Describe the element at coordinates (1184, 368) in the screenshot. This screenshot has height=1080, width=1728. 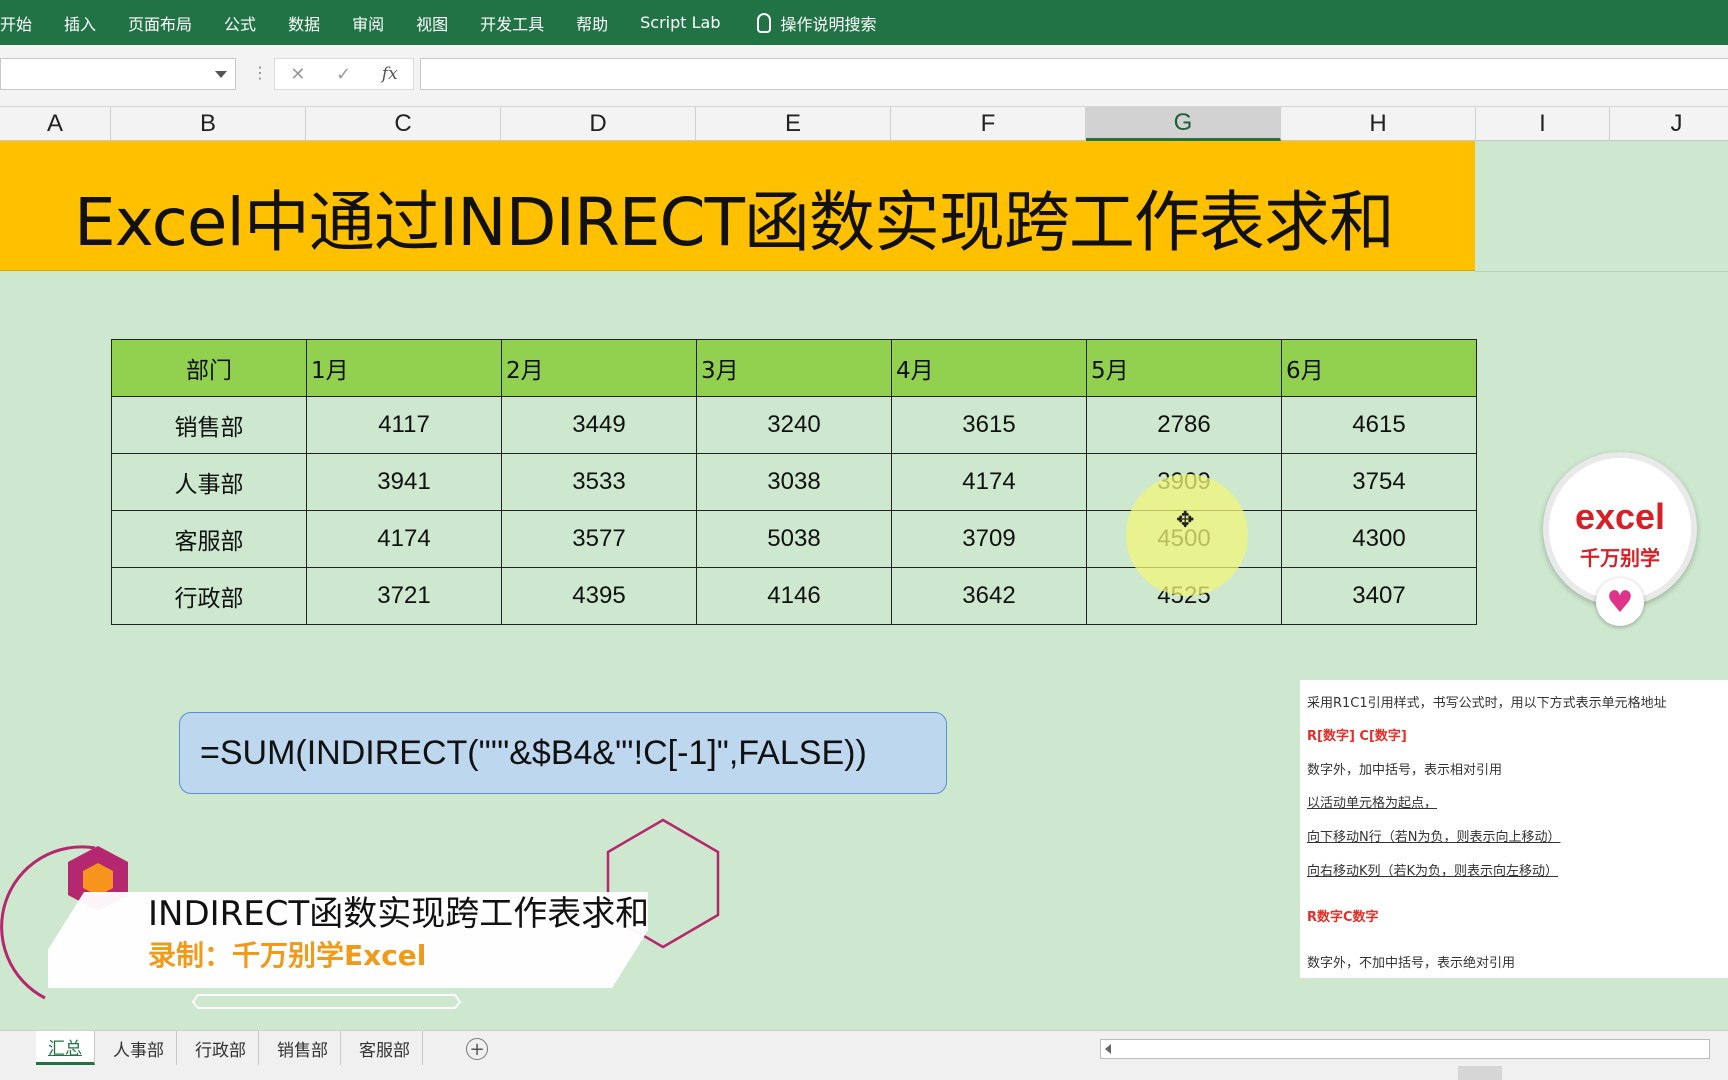
I see `header-cell: 5月` at that location.